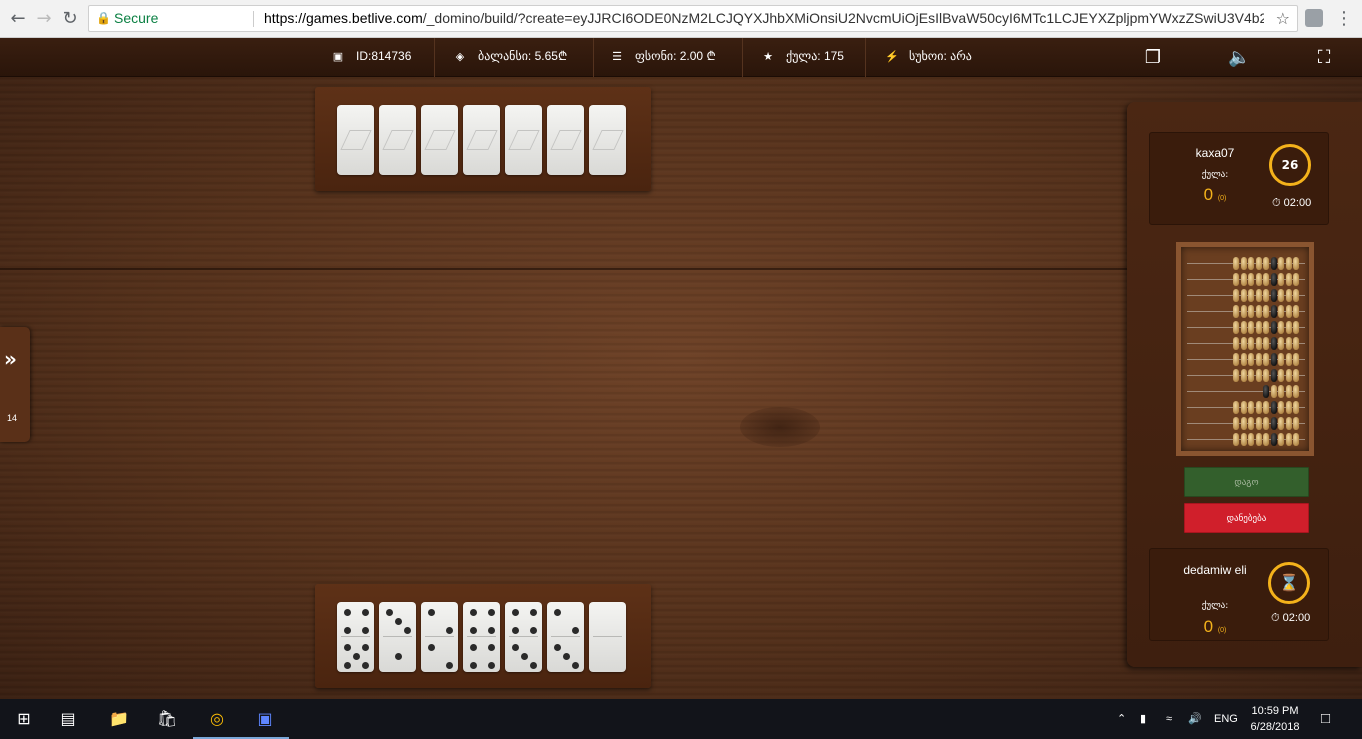 This screenshot has width=1362, height=739. I want to click on bookmark-star-icon: ☆, so click(1283, 18).